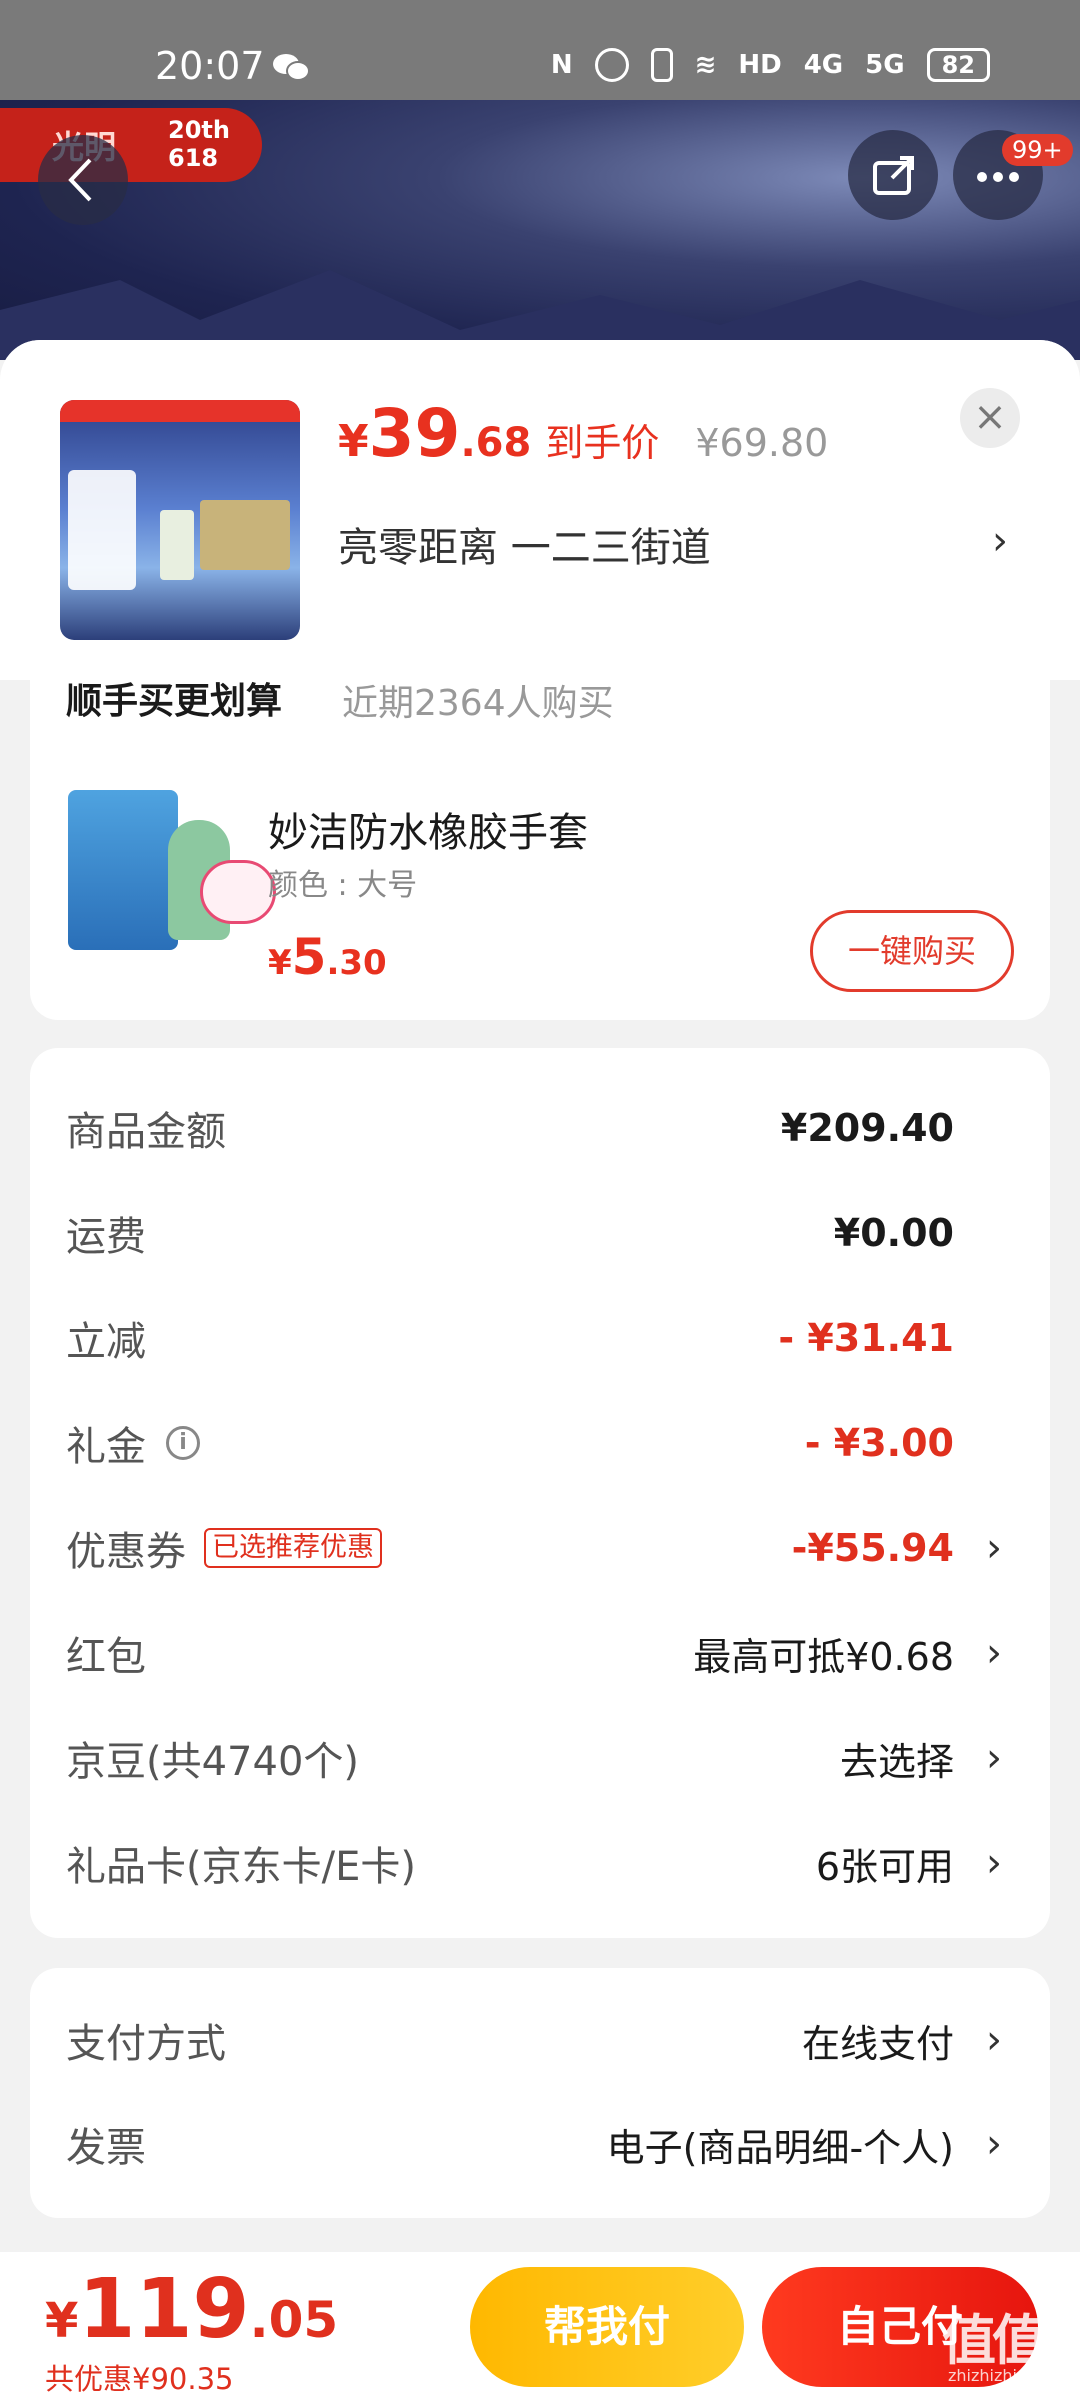 The height and width of the screenshot is (2400, 1080). What do you see at coordinates (510, 1130) in the screenshot?
I see `fee-row-subtotal: 商品金额 ¥209.40` at bounding box center [510, 1130].